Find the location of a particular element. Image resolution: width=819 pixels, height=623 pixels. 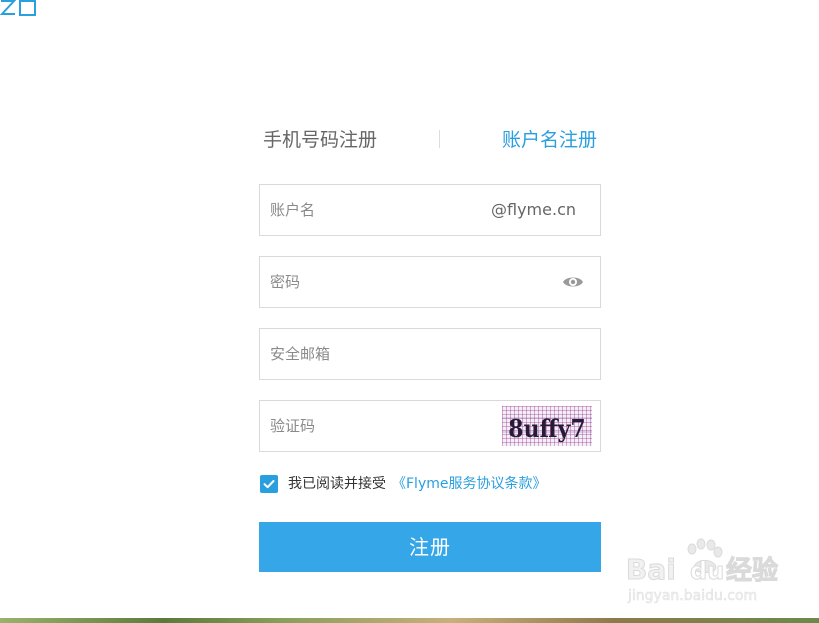

account-domain-suffix: @flyme.cn is located at coordinates (533, 209).